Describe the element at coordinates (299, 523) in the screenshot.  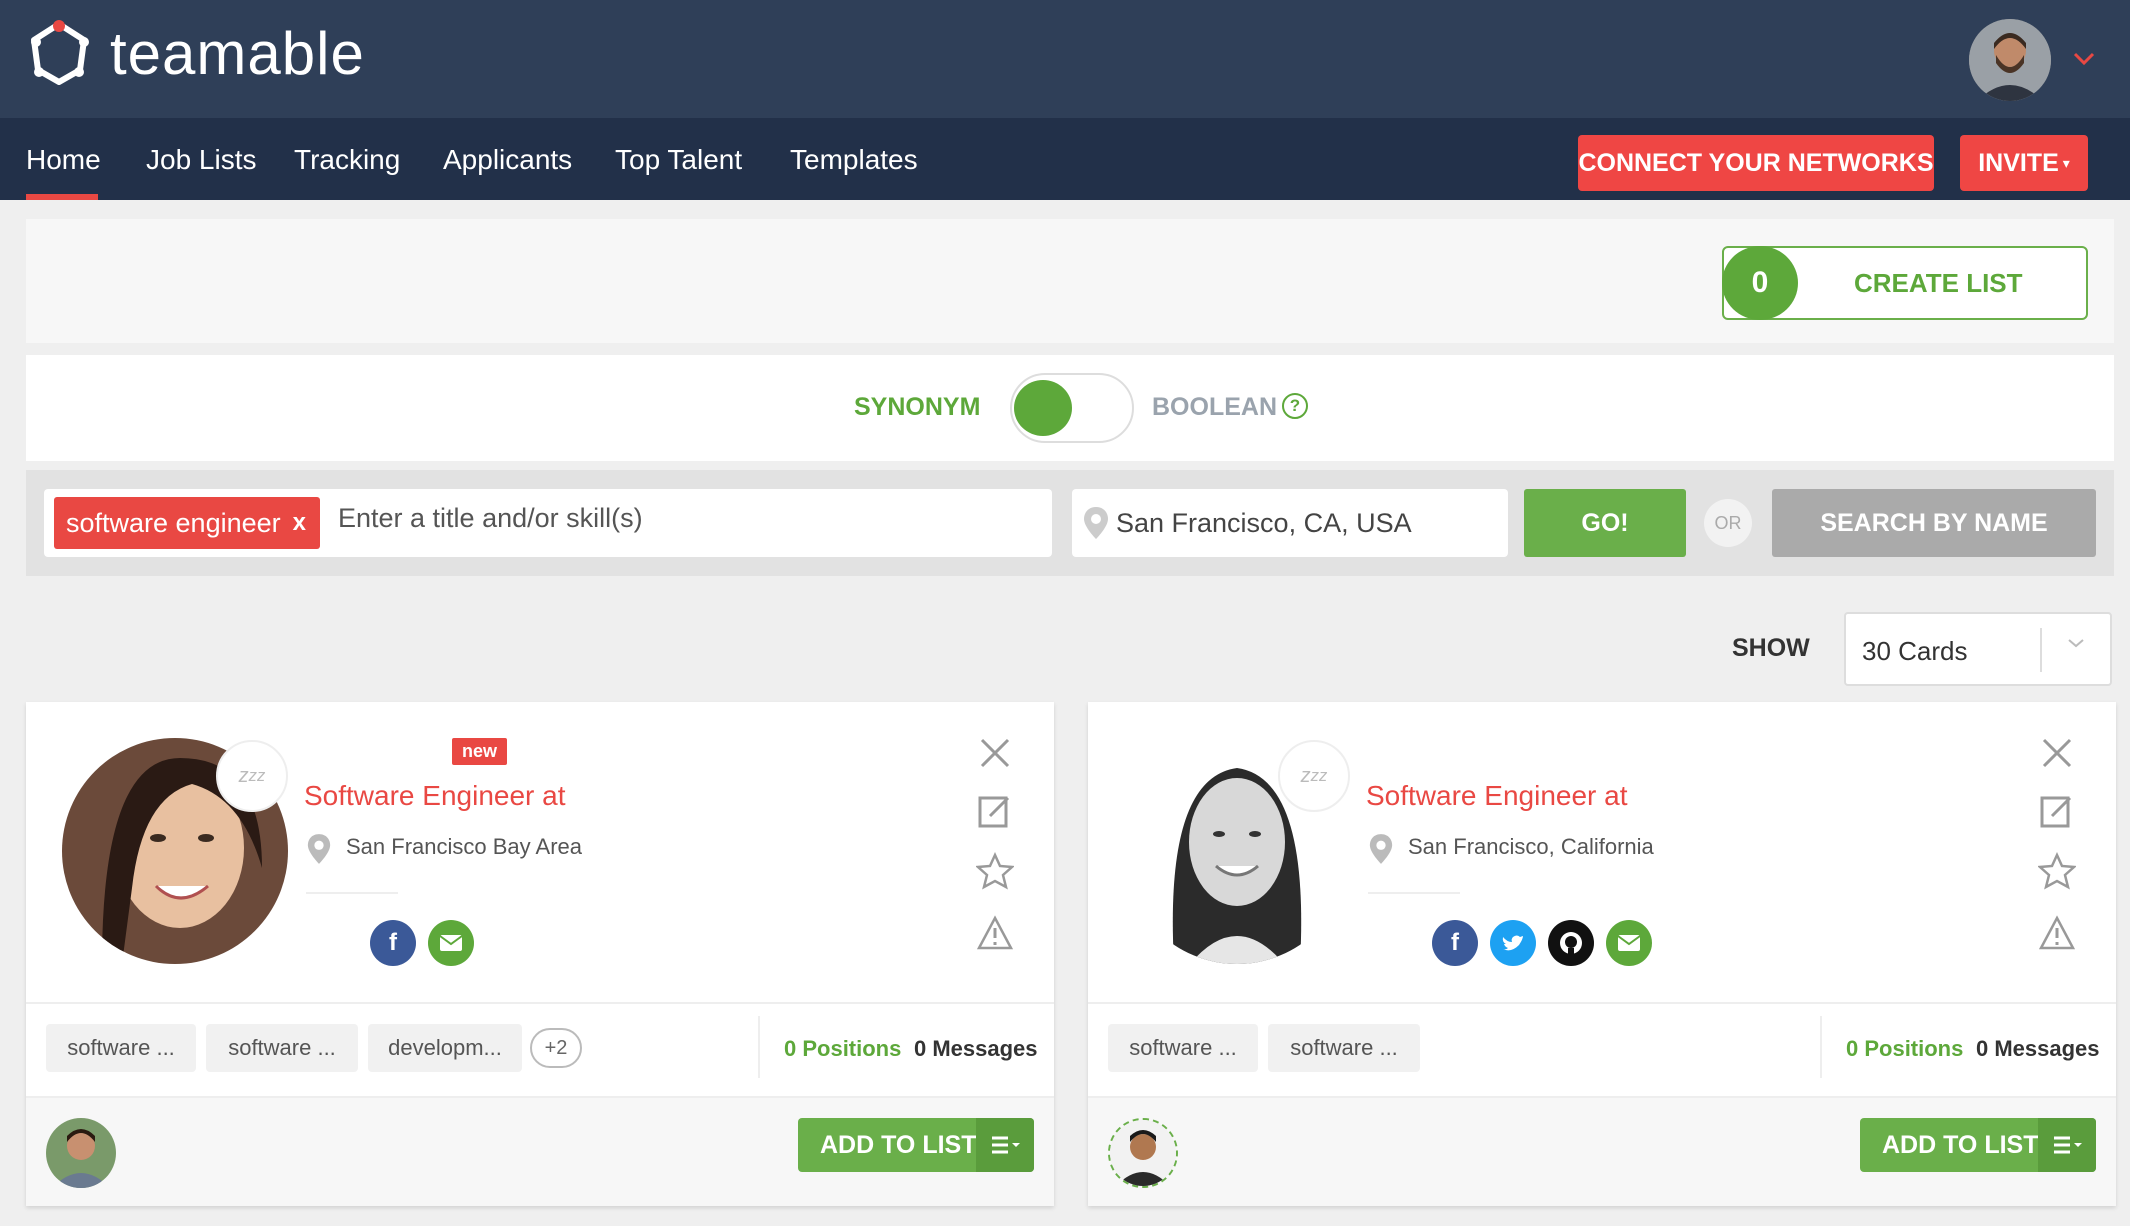
I see `remove-chip-icon: x` at that location.